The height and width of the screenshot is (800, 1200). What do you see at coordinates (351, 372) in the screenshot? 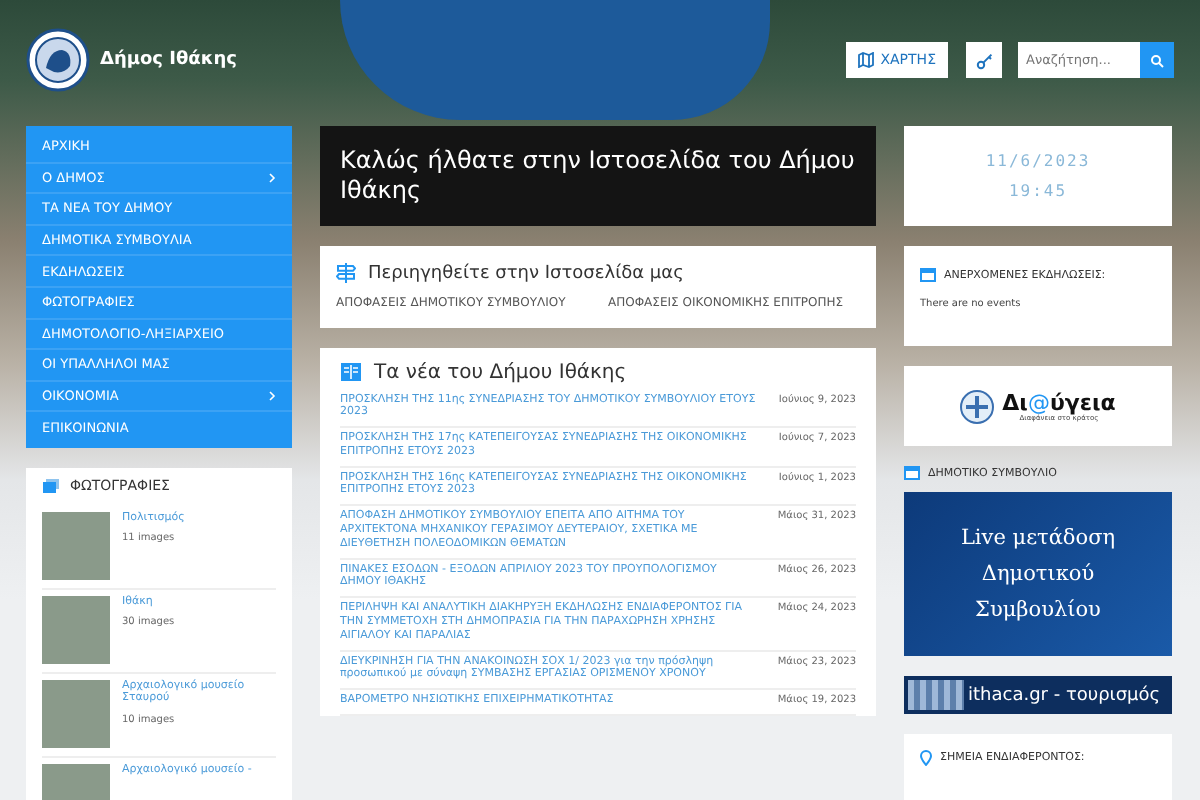
I see `book-icon` at bounding box center [351, 372].